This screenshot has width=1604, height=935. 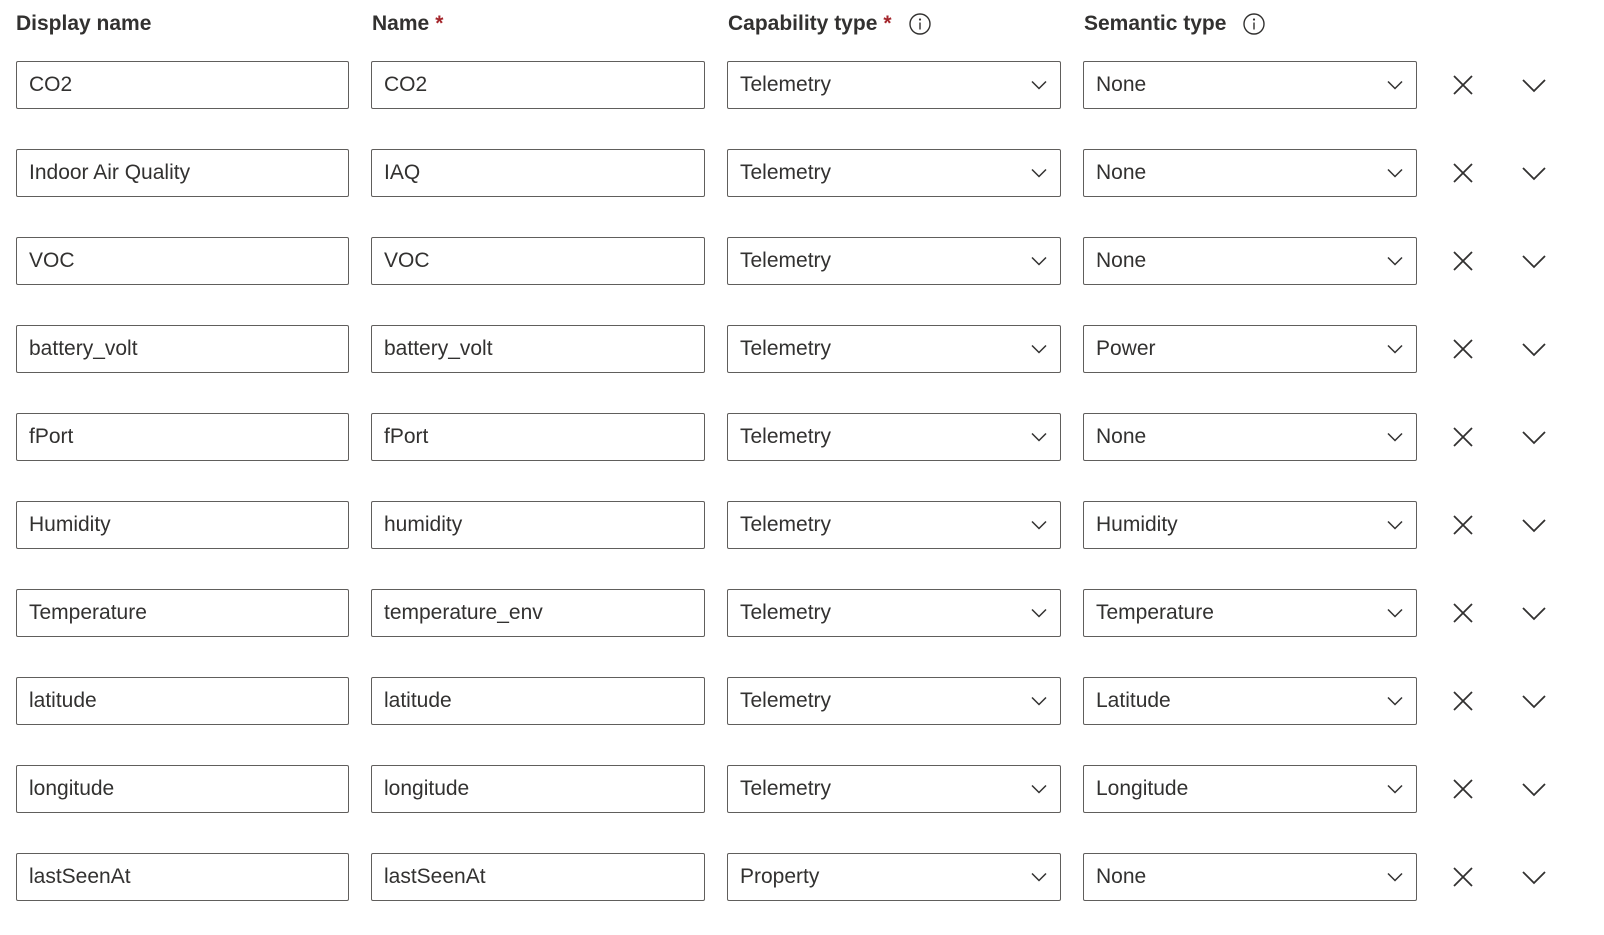 I want to click on capability-row: lastSeenAt lastSeenAt Property None, so click(x=802, y=877).